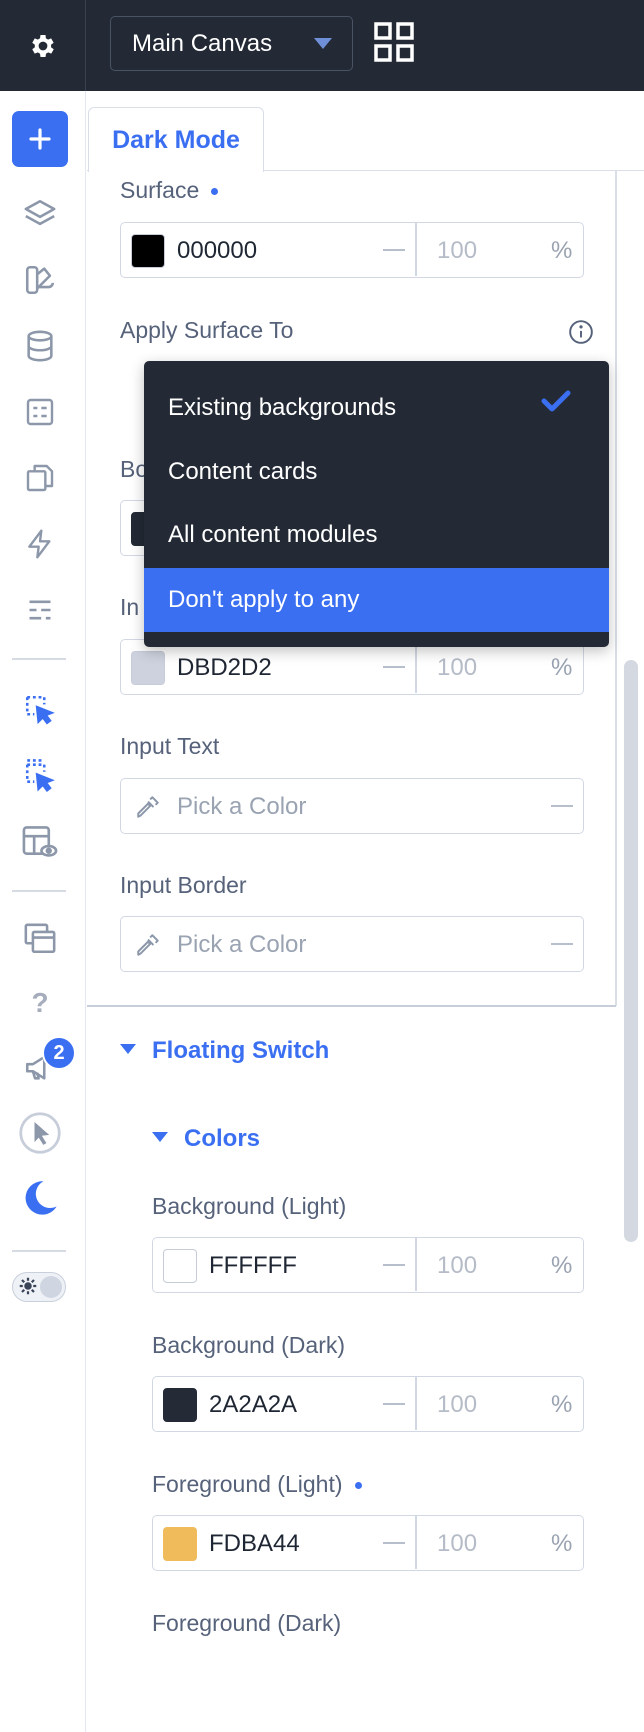 Image resolution: width=644 pixels, height=1732 pixels. What do you see at coordinates (39, 1287) in the screenshot?
I see `theme-toggle` at bounding box center [39, 1287].